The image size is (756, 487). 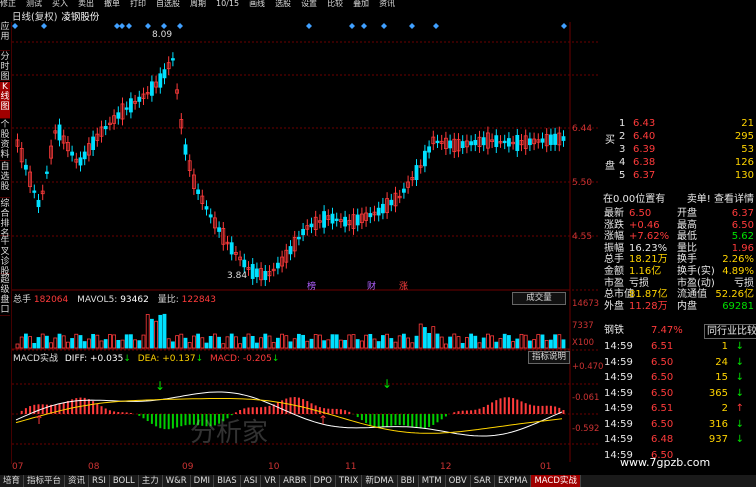 I want to click on indicator-tab: OBV, so click(x=458, y=481).